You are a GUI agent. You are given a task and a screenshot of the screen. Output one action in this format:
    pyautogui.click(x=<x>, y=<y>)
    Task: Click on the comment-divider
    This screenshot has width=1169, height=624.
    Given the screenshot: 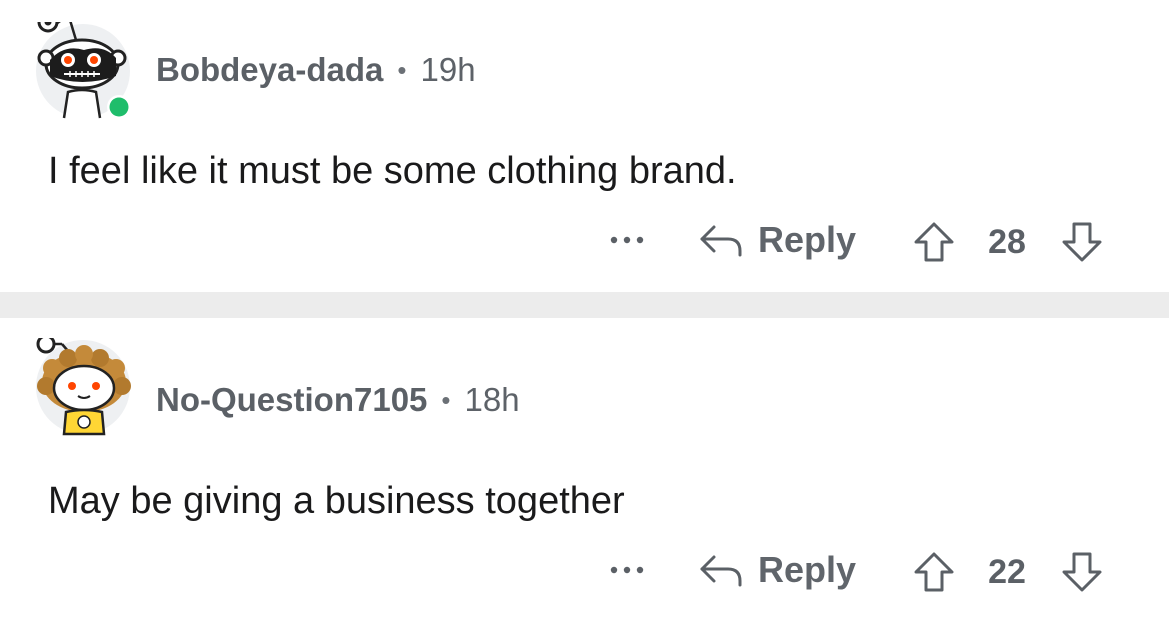 What is the action you would take?
    pyautogui.click(x=584, y=305)
    